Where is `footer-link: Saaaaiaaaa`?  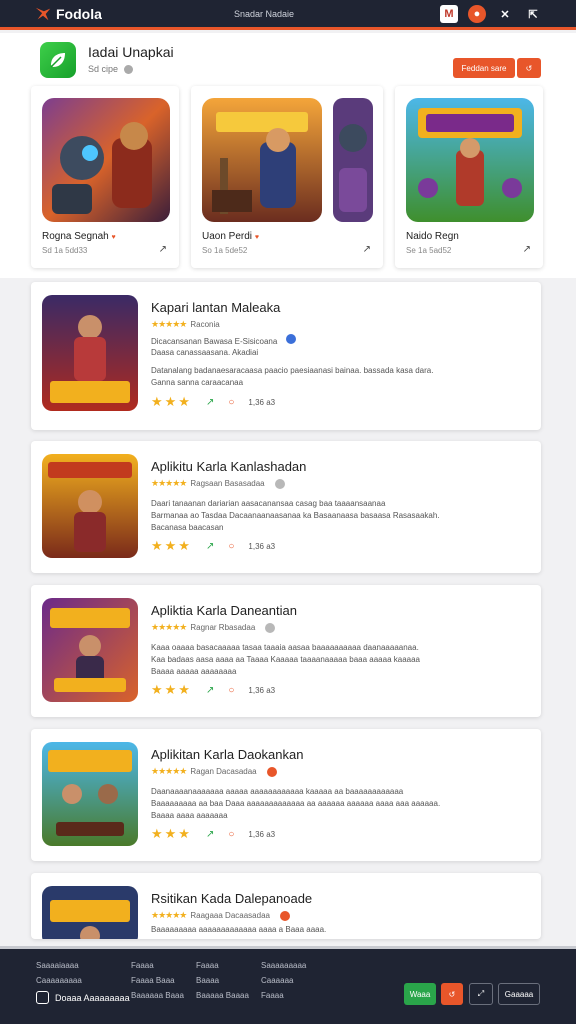
footer-link: Saaaaiaaaa is located at coordinates (59, 965).